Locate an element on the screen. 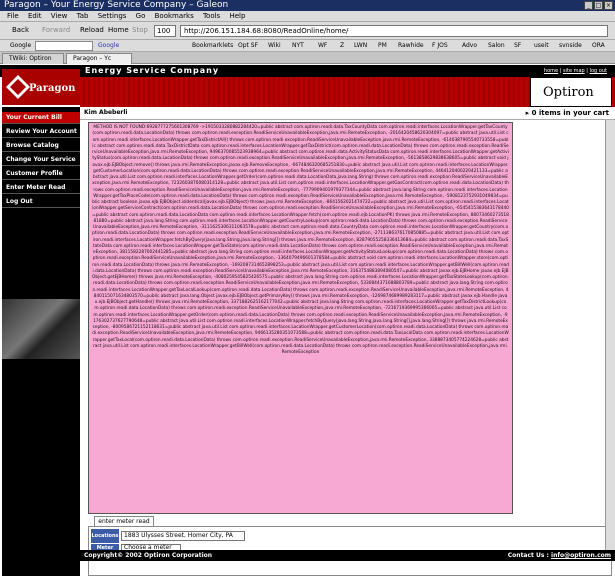  bookmark-wf: WF is located at coordinates (322, 45).